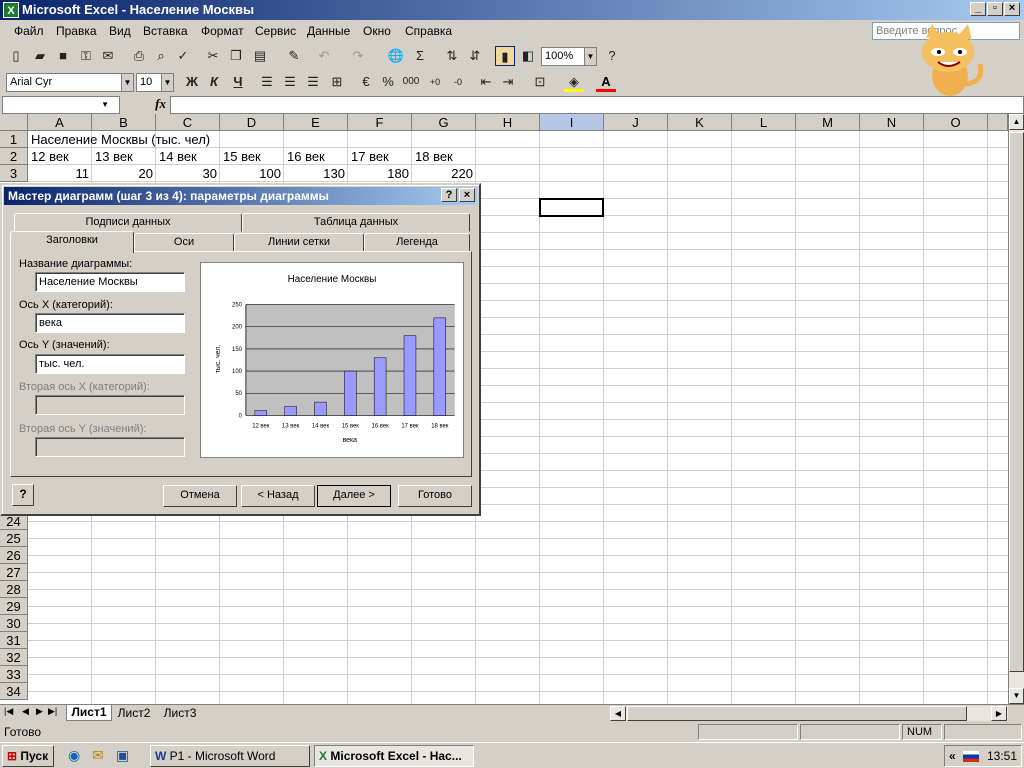  Describe the element at coordinates (458, 82) in the screenshot. I see `decrease-decimal-icon: -0` at that location.